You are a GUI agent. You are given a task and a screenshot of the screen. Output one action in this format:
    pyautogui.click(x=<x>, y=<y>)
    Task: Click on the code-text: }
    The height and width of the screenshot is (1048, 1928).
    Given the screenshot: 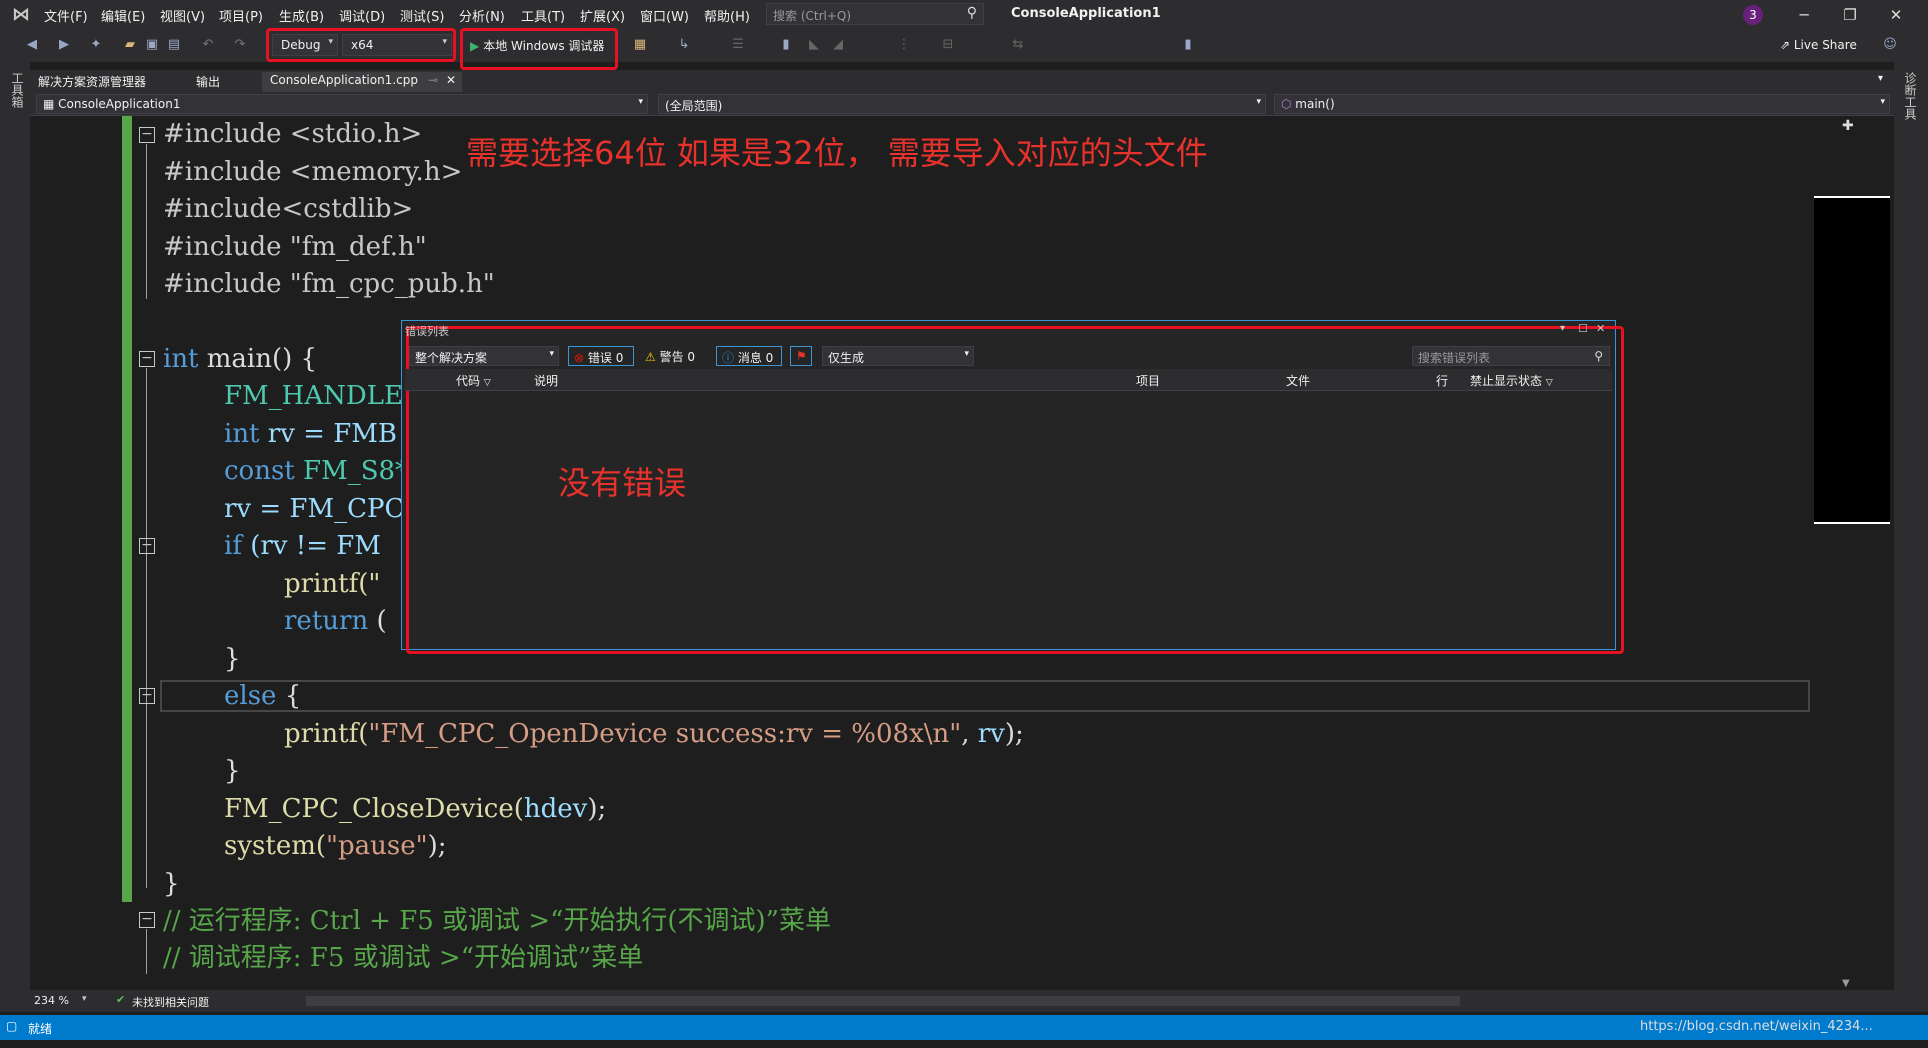 What is the action you would take?
    pyautogui.click(x=232, y=659)
    